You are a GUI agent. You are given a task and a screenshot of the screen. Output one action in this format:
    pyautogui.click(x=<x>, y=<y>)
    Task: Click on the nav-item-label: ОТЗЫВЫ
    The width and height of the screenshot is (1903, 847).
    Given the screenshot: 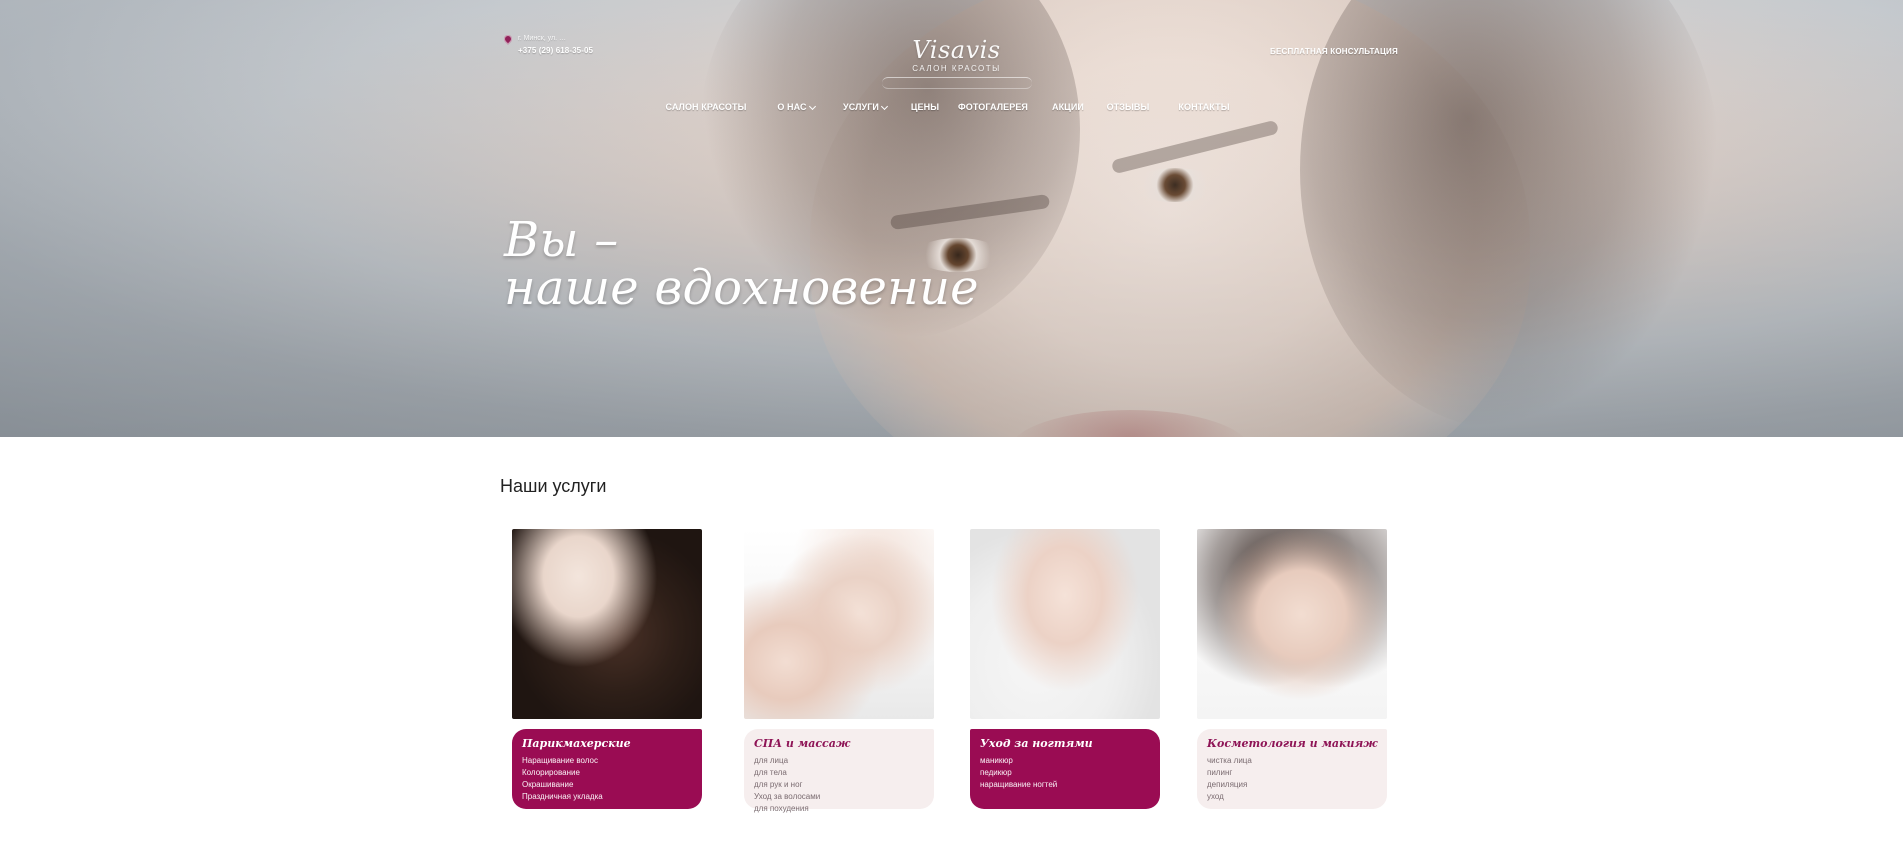 What is the action you would take?
    pyautogui.click(x=1128, y=107)
    